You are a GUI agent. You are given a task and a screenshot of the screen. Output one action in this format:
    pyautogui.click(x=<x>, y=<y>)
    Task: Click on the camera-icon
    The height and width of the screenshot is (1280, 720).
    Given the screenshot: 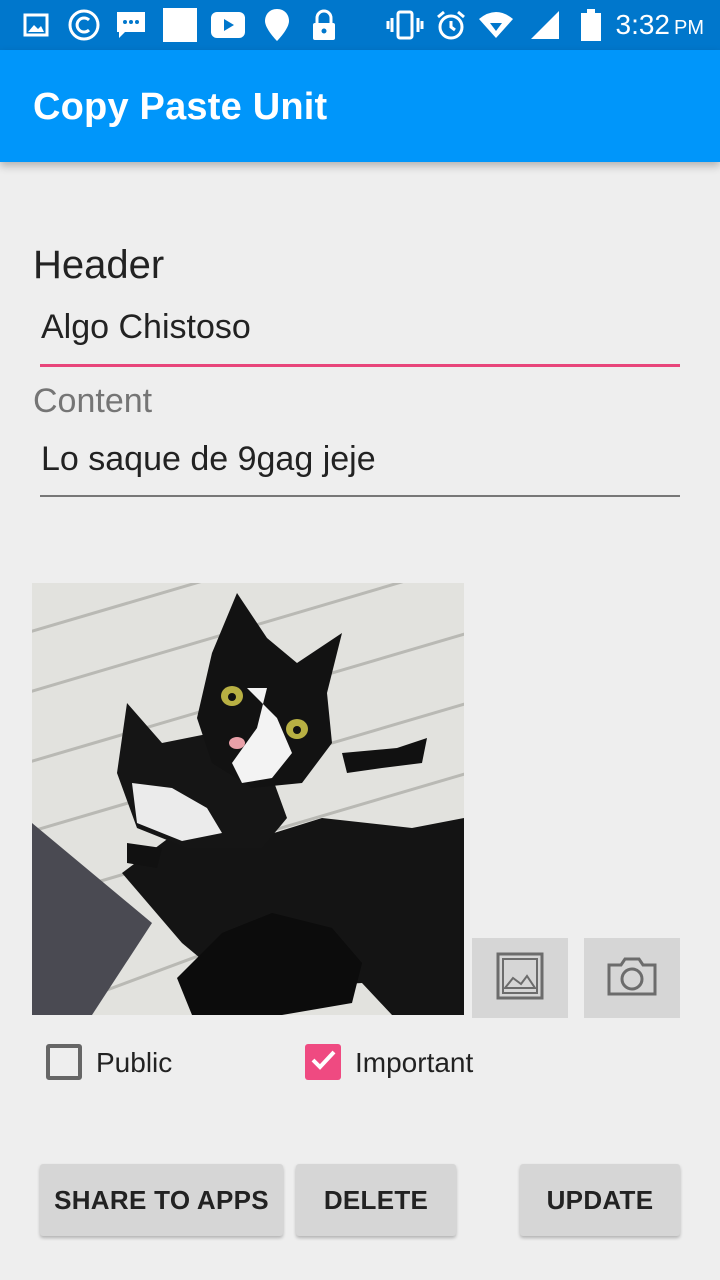 What is the action you would take?
    pyautogui.click(x=632, y=978)
    